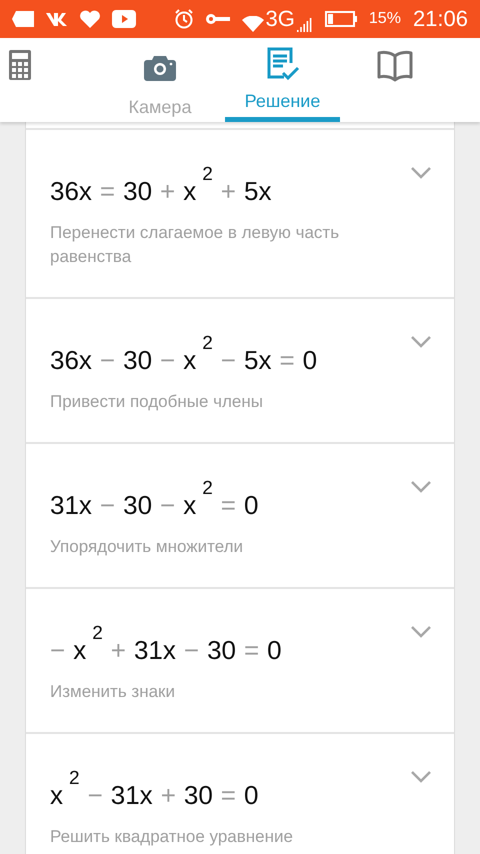 This screenshot has height=854, width=480. What do you see at coordinates (340, 19) in the screenshot?
I see `battery-icon` at bounding box center [340, 19].